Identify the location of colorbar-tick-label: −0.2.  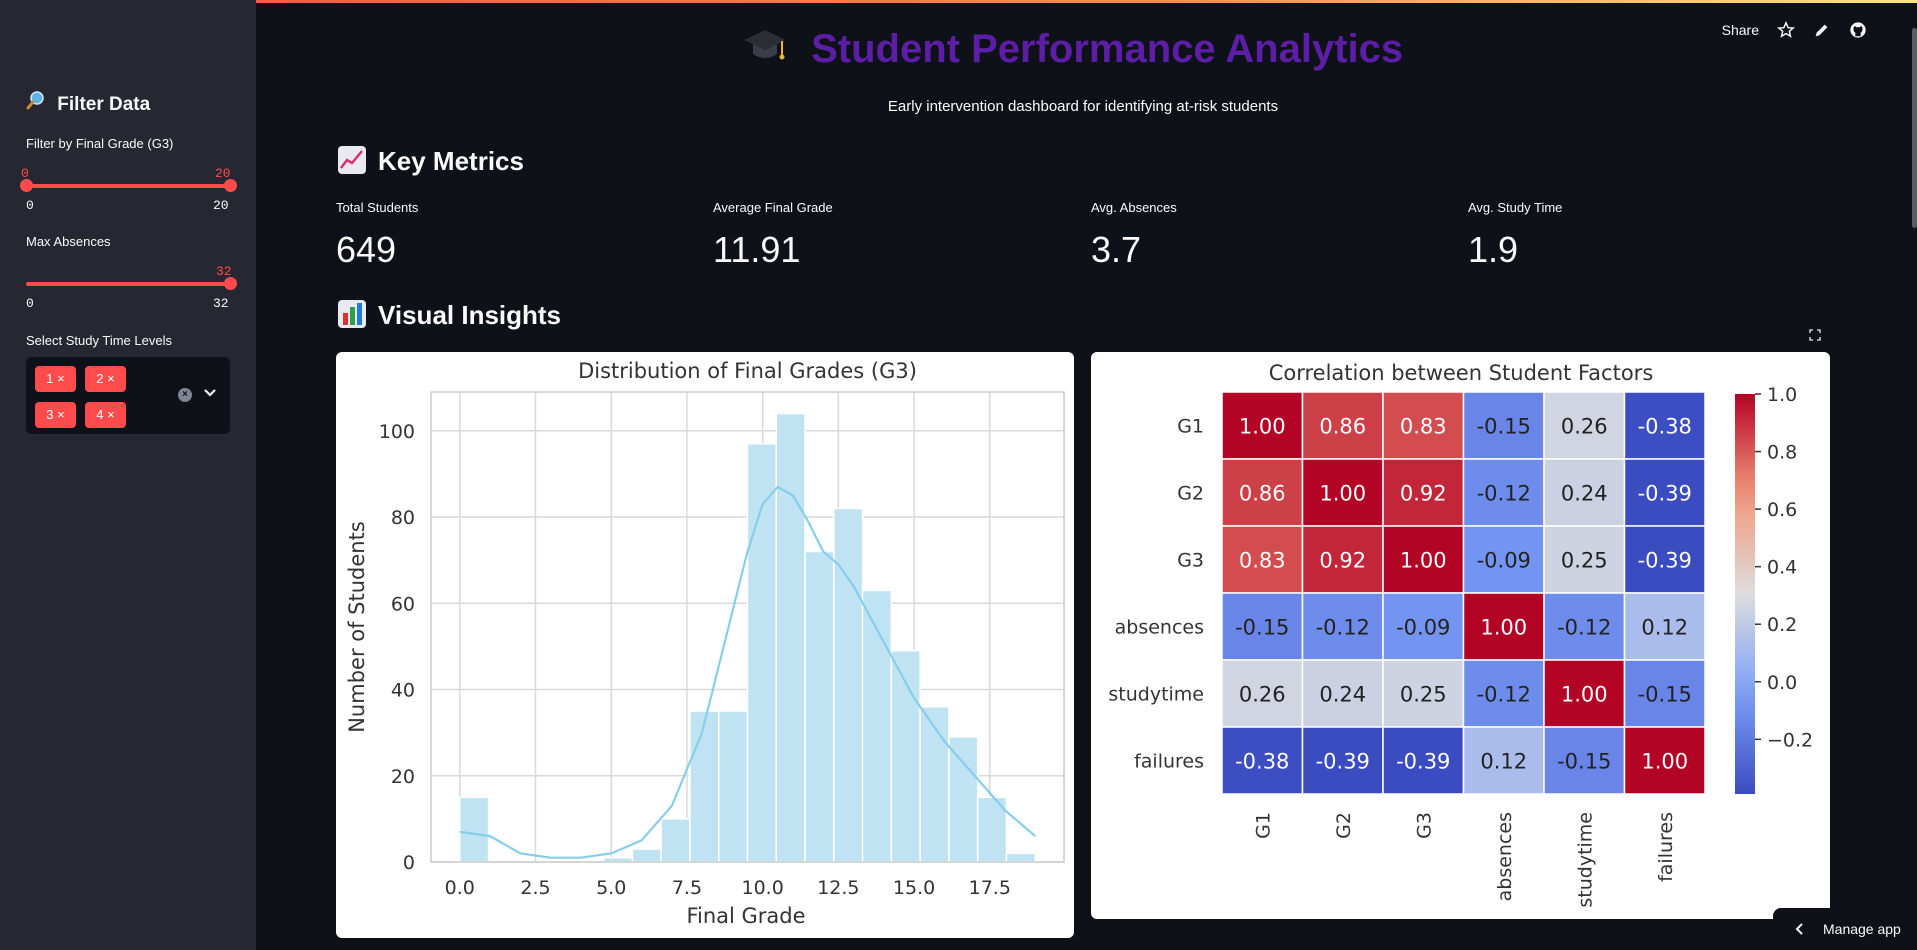
(1790, 740).